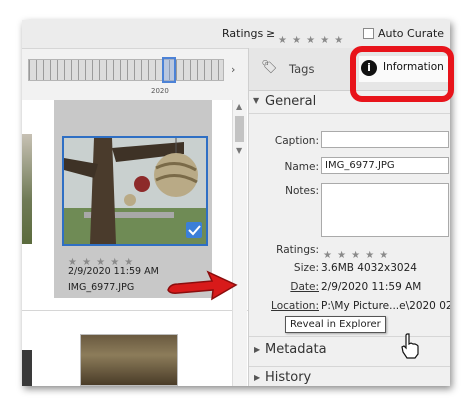 The image size is (474, 411). Describe the element at coordinates (239, 106) in the screenshot. I see `scroll-up-icon: ▲` at that location.